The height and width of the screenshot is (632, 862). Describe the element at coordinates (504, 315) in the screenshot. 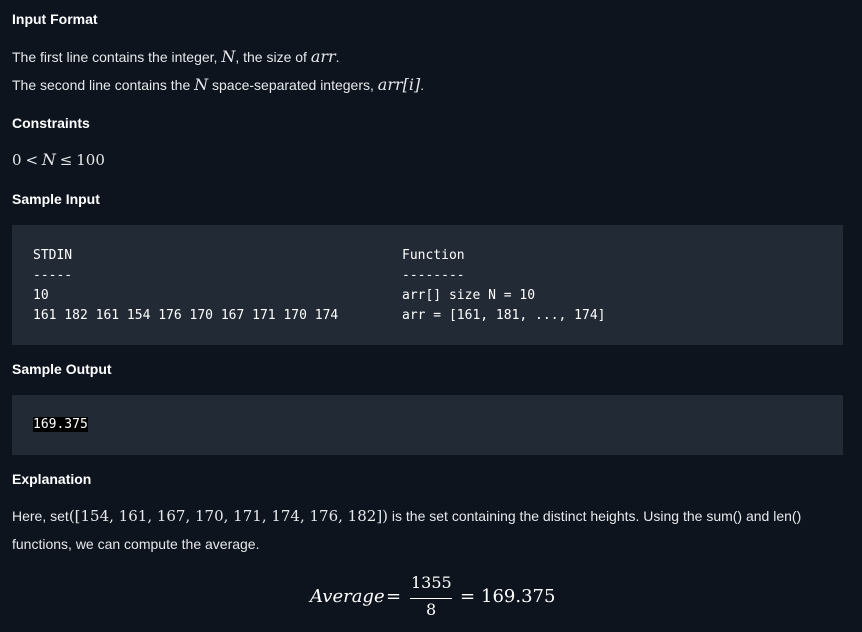

I see `function-line-2: arr = [161, 181, ..., 174]` at that location.